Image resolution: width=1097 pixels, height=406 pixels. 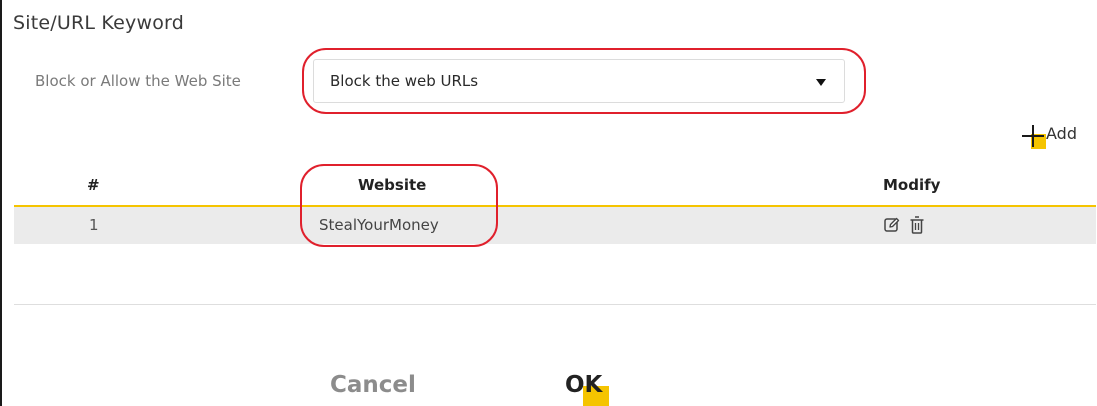 What do you see at coordinates (1061, 133) in the screenshot?
I see `add-label: Add` at bounding box center [1061, 133].